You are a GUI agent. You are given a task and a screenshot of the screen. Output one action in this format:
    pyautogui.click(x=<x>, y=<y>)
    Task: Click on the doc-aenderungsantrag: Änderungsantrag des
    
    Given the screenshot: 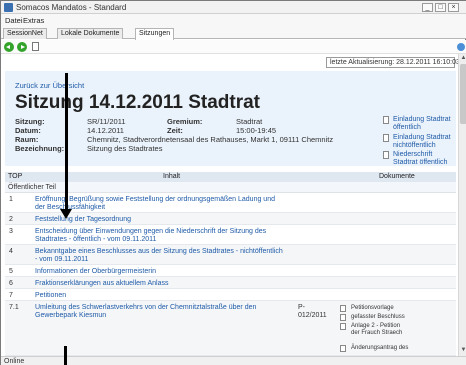 What is the action you would take?
    pyautogui.click(x=381, y=348)
    